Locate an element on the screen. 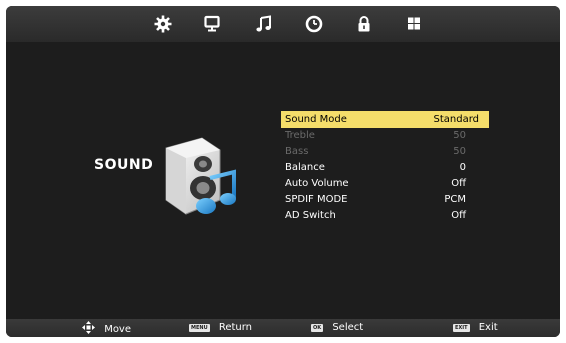  hint-exit-label: Exit is located at coordinates (488, 327).